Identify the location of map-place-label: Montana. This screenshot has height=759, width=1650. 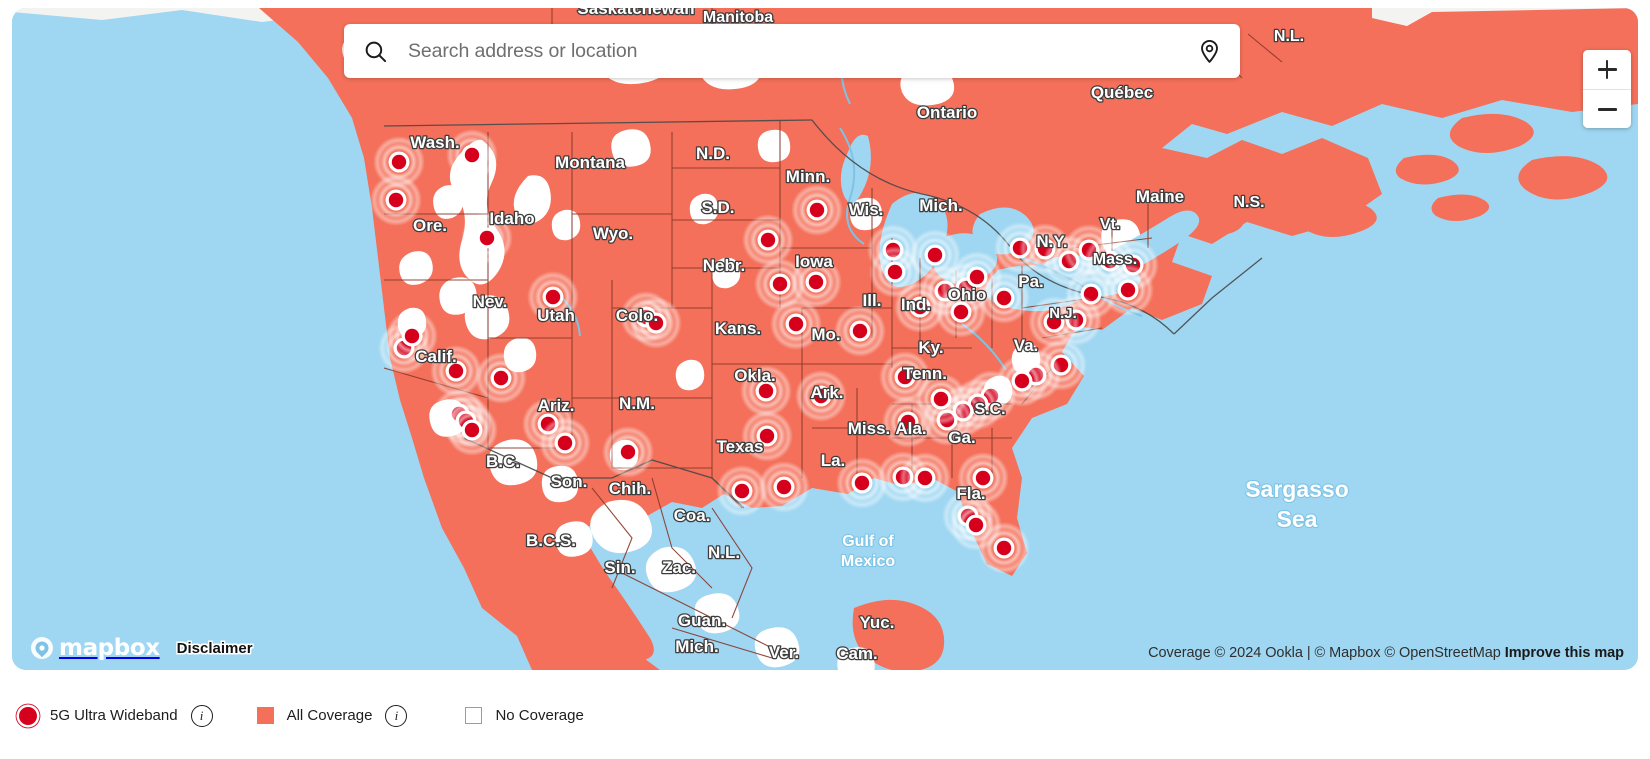
(590, 162).